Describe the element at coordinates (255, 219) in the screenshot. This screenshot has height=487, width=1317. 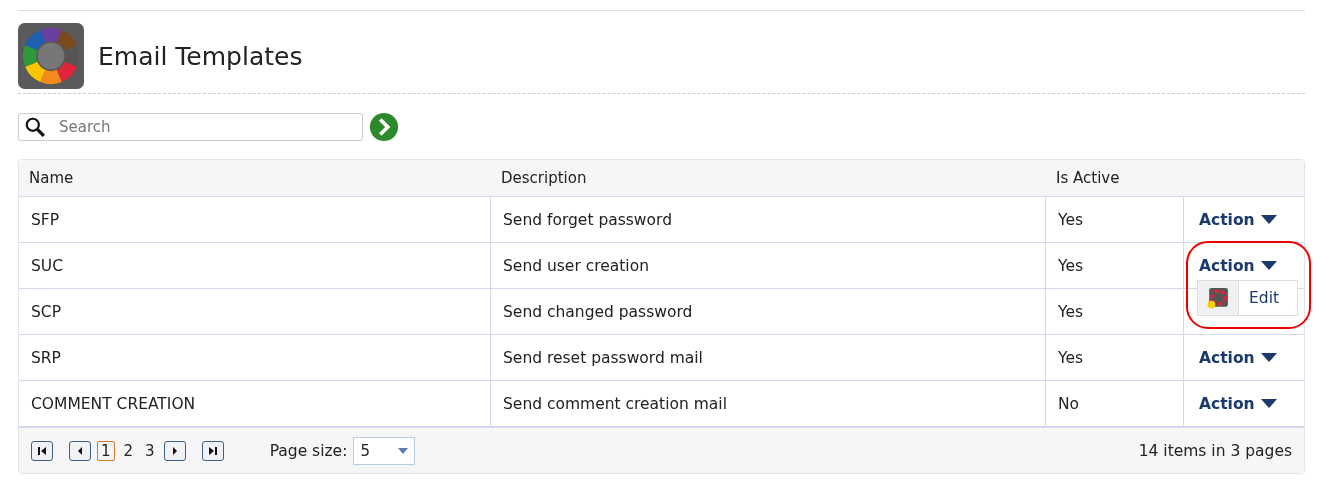
I see `table-cell: SFP` at that location.